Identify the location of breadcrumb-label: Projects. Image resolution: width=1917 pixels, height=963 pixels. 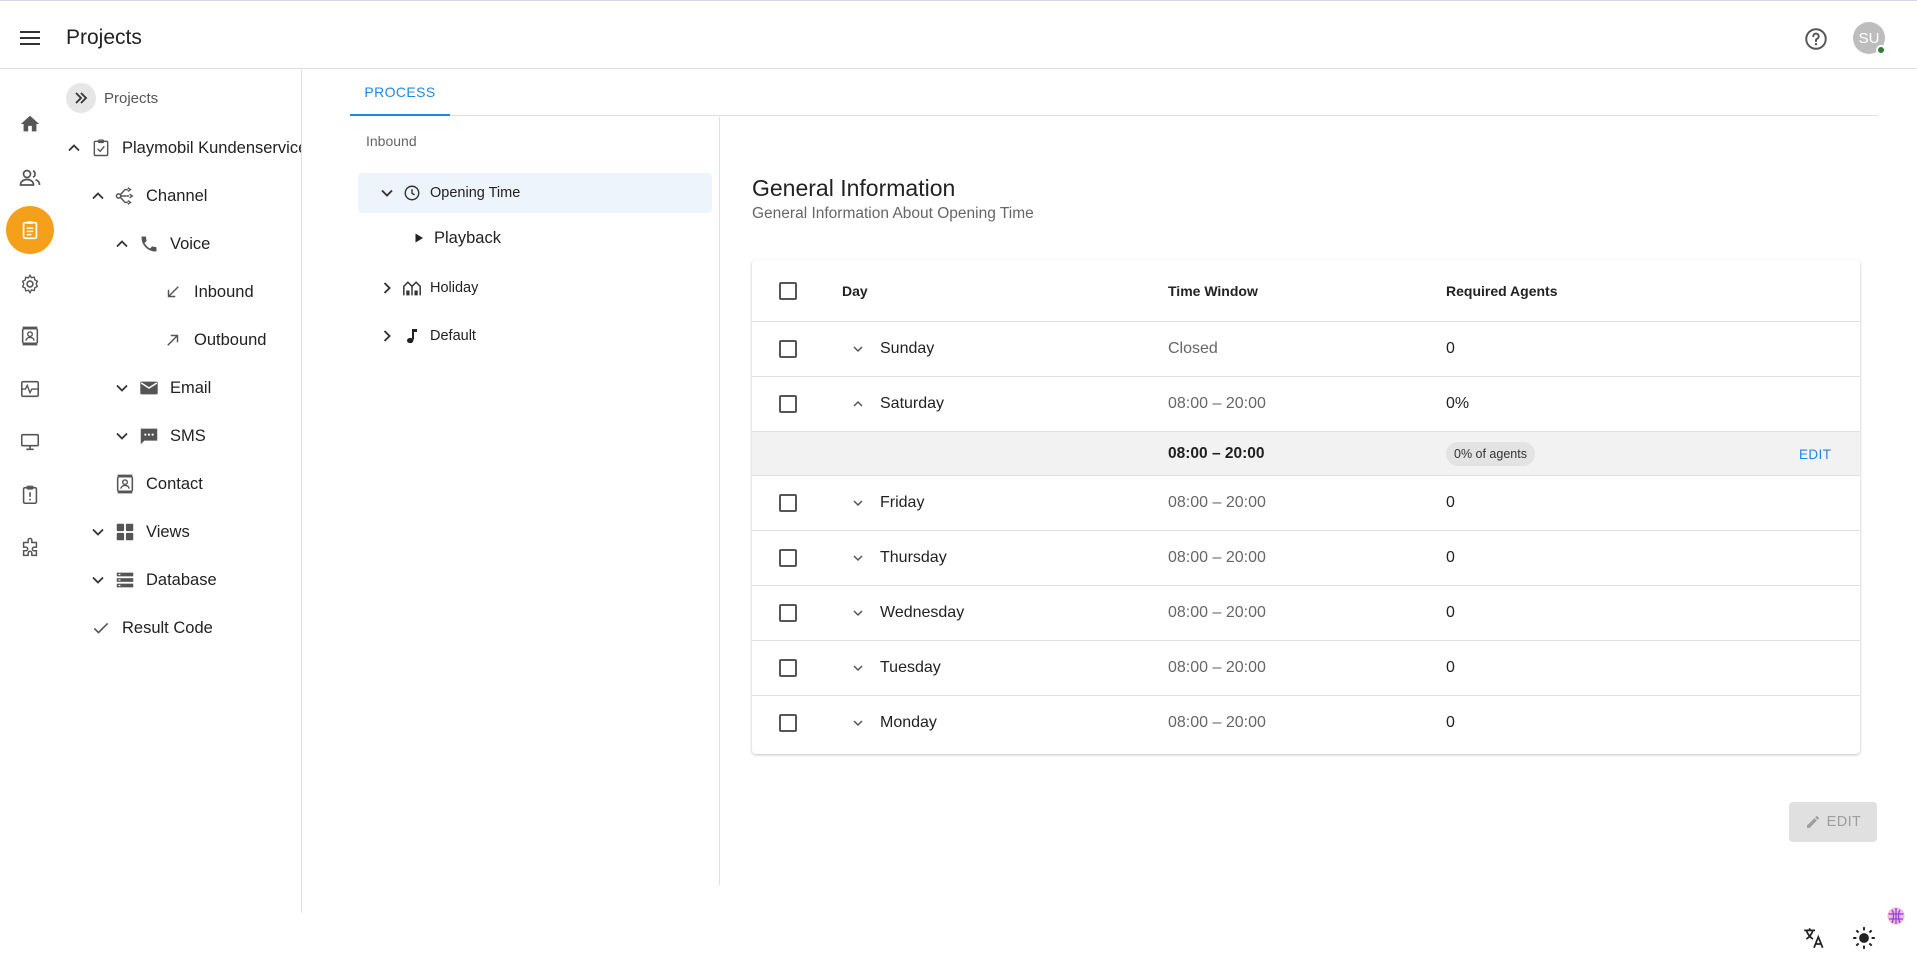
(131, 98).